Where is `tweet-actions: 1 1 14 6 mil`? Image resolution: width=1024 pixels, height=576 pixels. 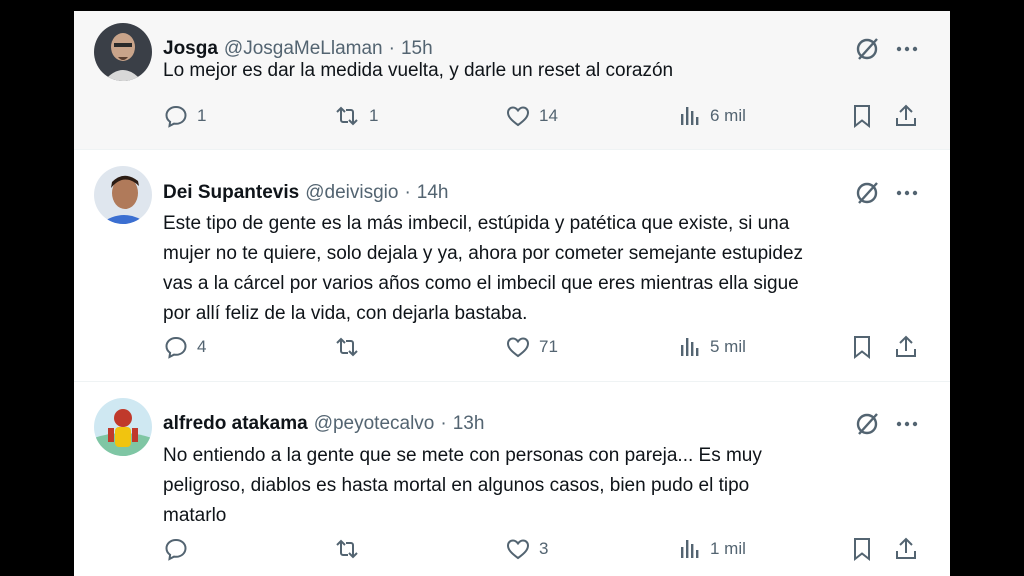
tweet-actions: 1 1 14 6 mil is located at coordinates (543, 116).